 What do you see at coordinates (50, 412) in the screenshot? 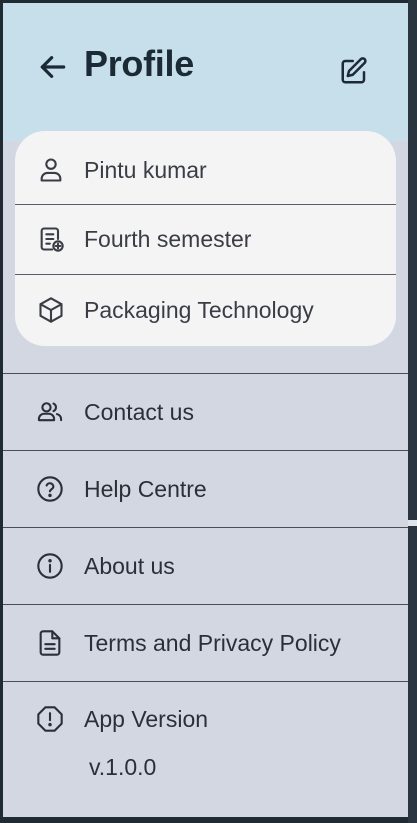
I see `people-icon` at bounding box center [50, 412].